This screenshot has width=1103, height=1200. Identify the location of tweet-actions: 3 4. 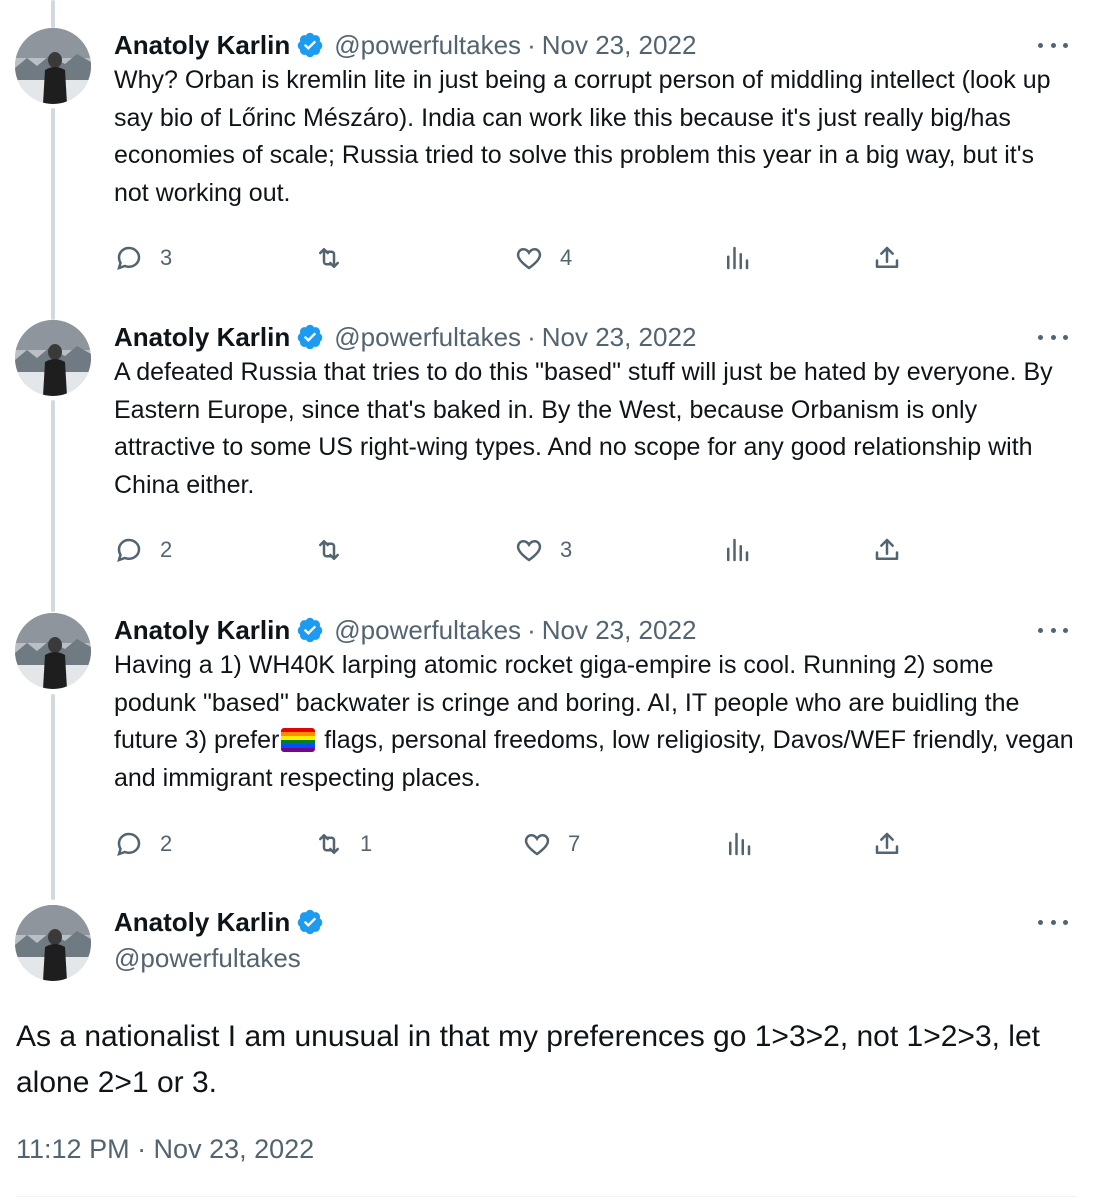
(514, 258).